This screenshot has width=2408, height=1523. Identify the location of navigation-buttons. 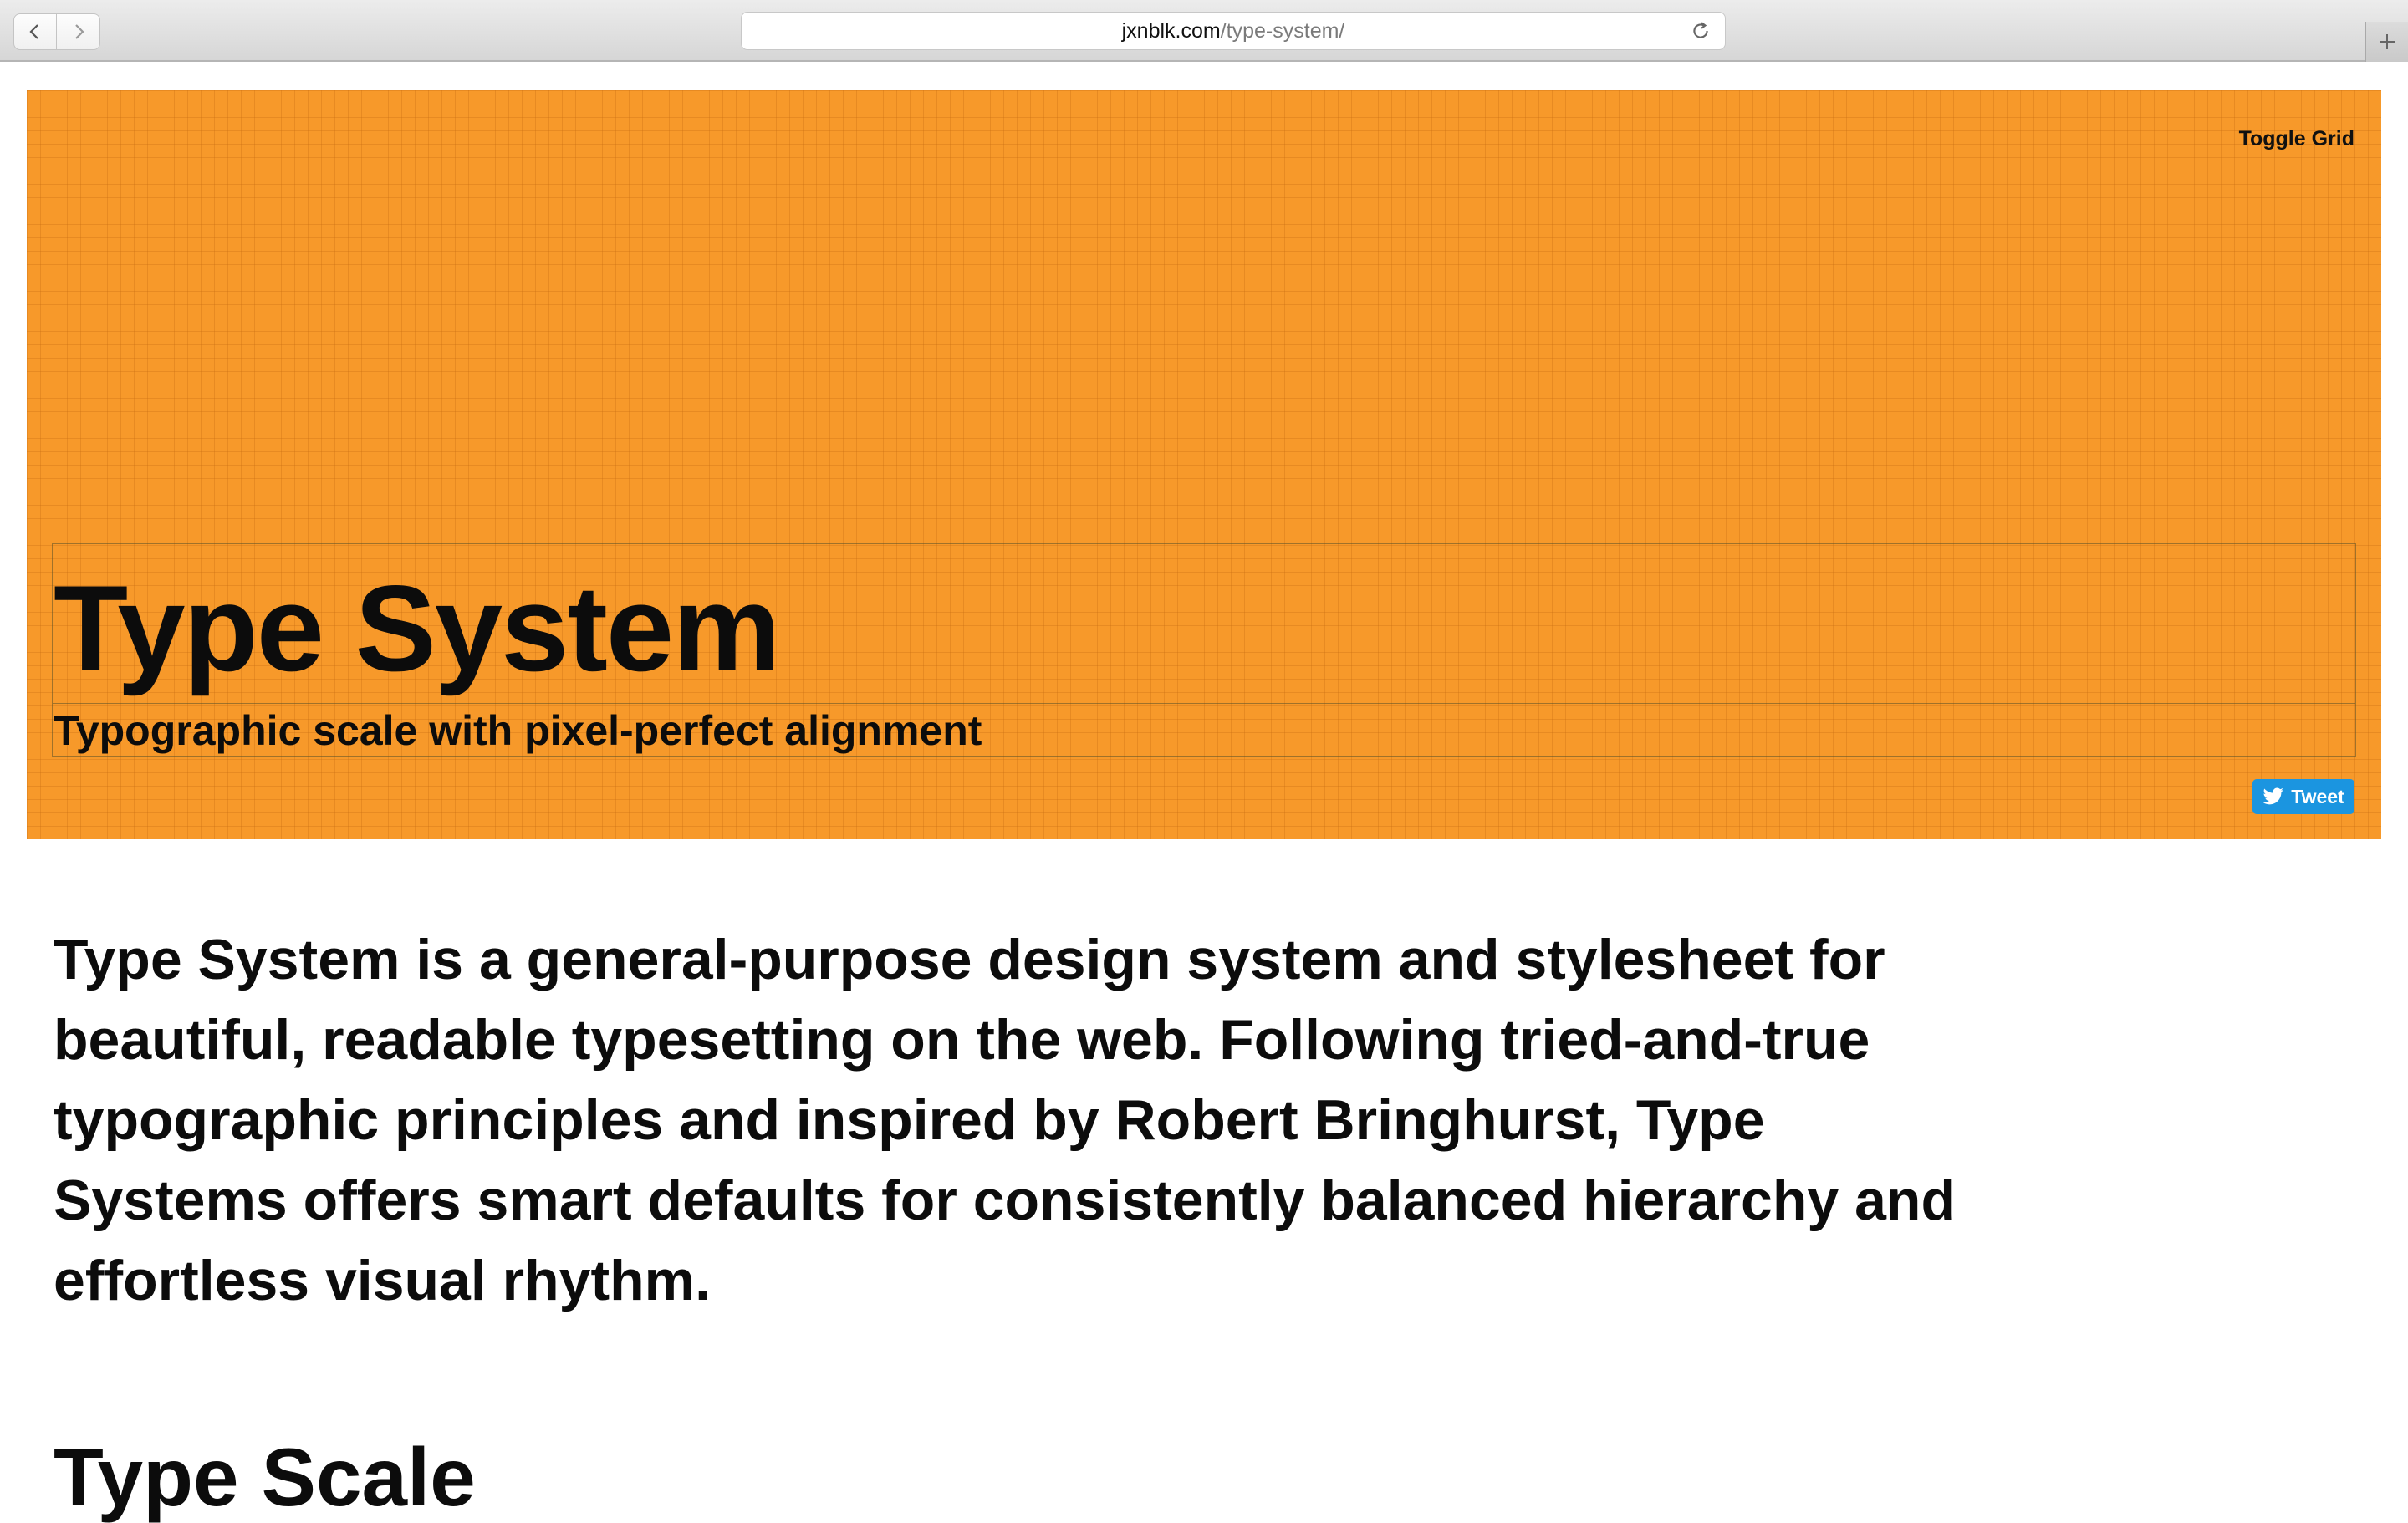
(56, 32).